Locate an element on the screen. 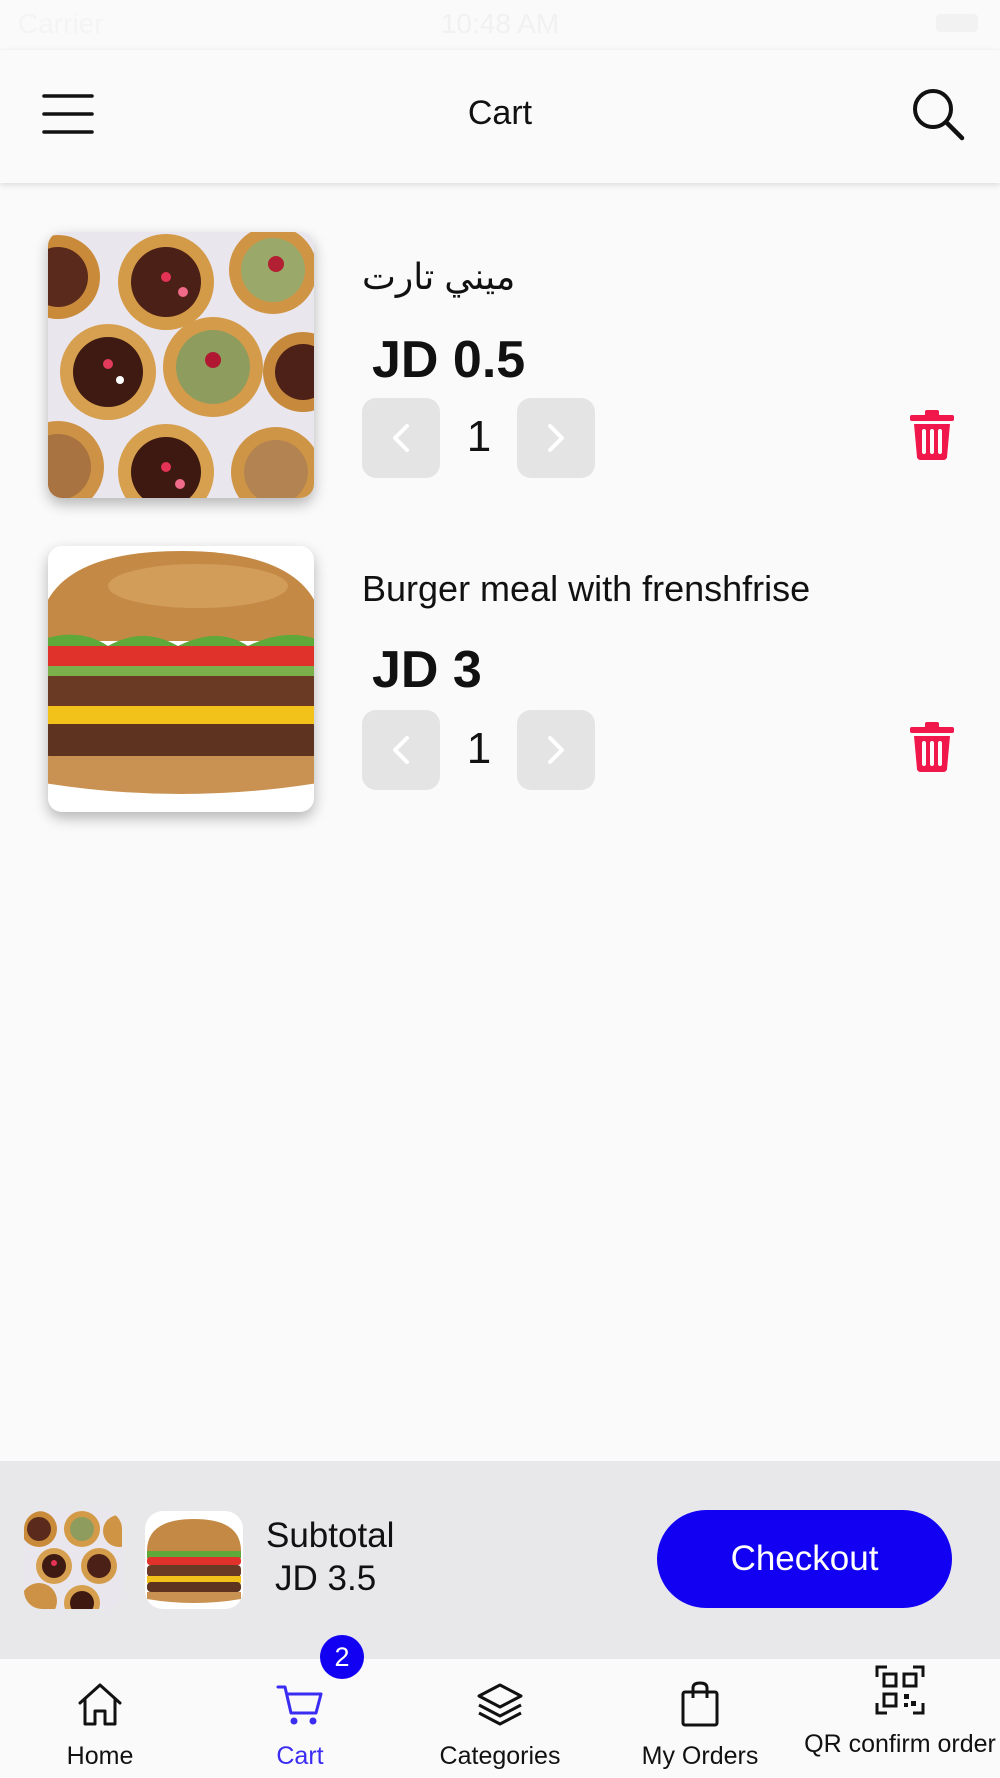  page-title: Cart is located at coordinates (500, 113).